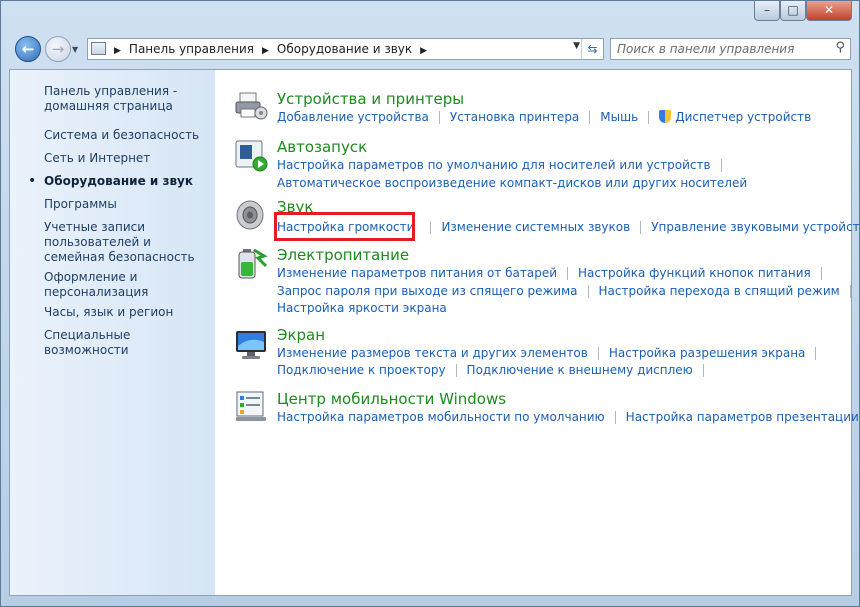 The width and height of the screenshot is (860, 607). Describe the element at coordinates (576, 46) in the screenshot. I see `address-dropdown-icon: ▼` at that location.